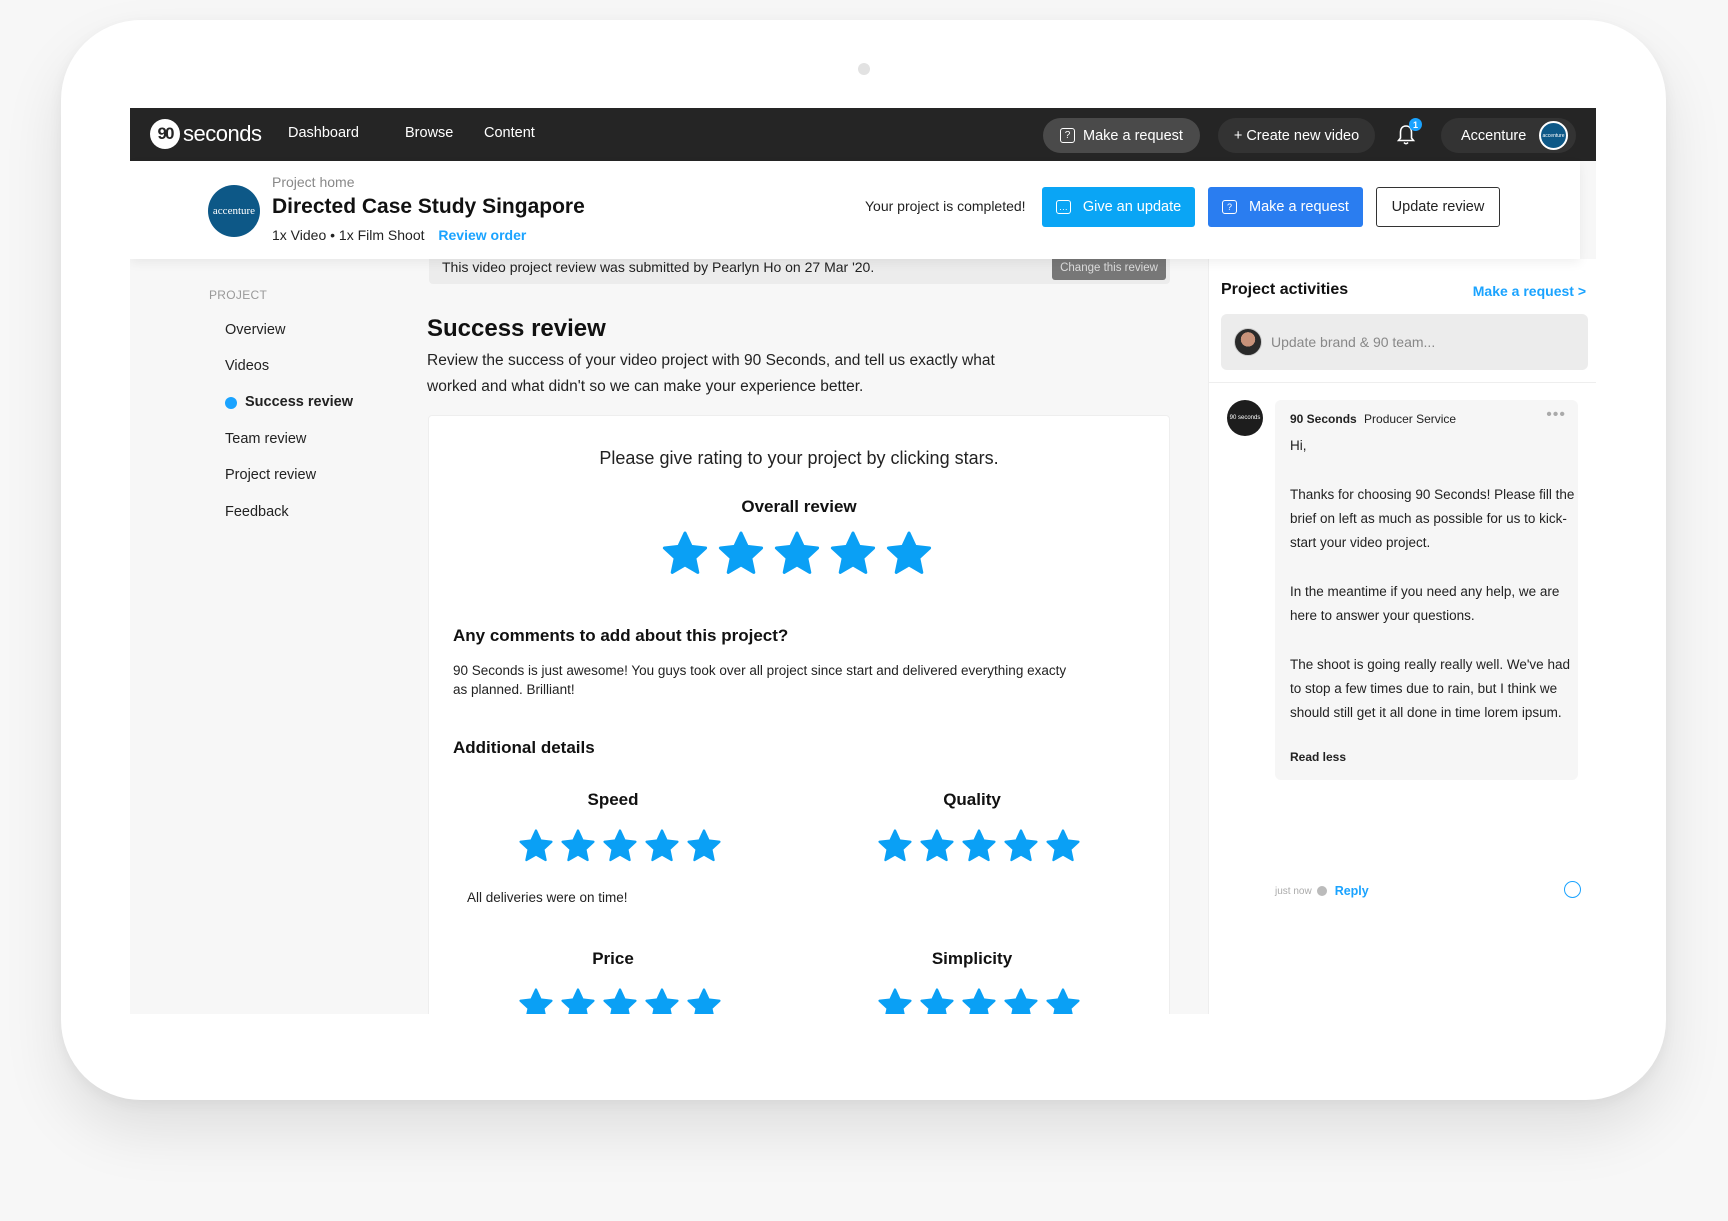 This screenshot has width=1728, height=1221. What do you see at coordinates (270, 475) in the screenshot?
I see `sidebar-item-project-review: Project review` at bounding box center [270, 475].